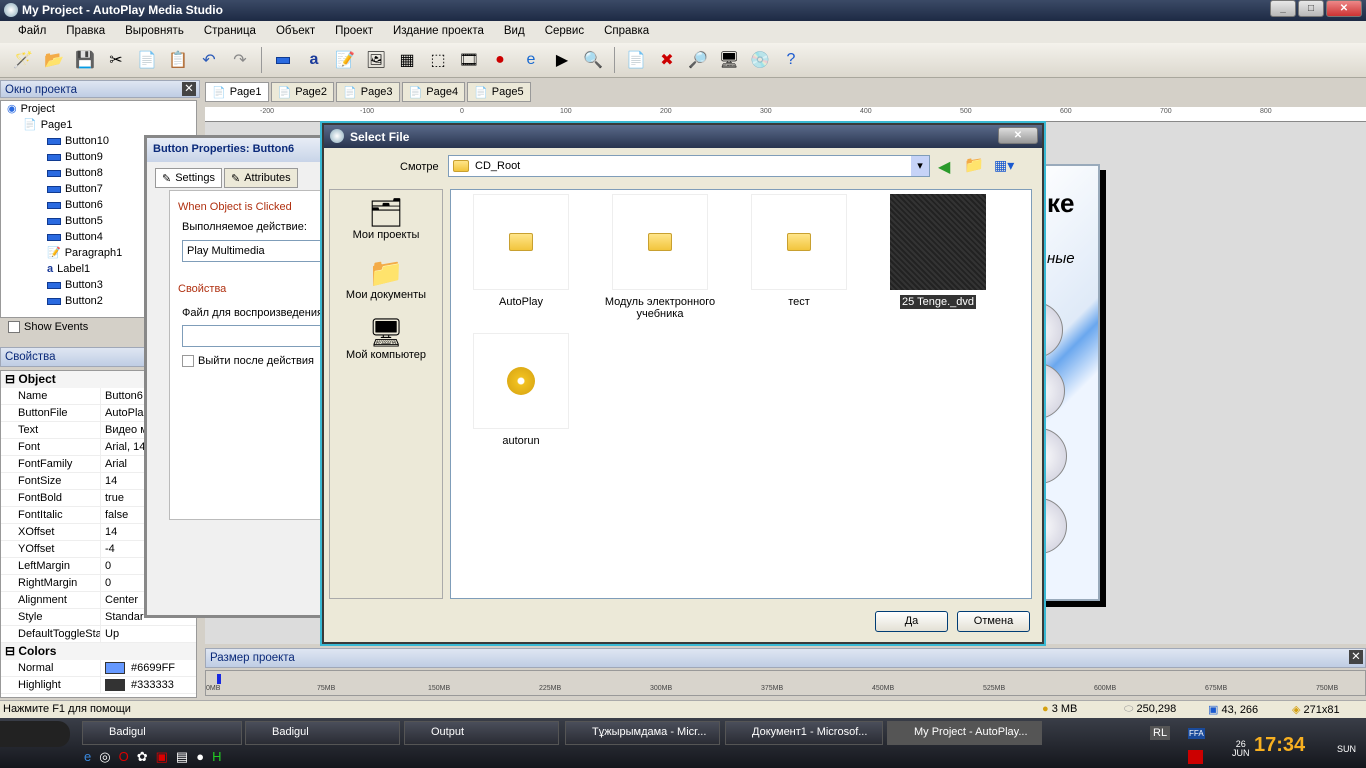 Image resolution: width=1366 pixels, height=768 pixels. I want to click on cancel-button: Отмена, so click(993, 621).